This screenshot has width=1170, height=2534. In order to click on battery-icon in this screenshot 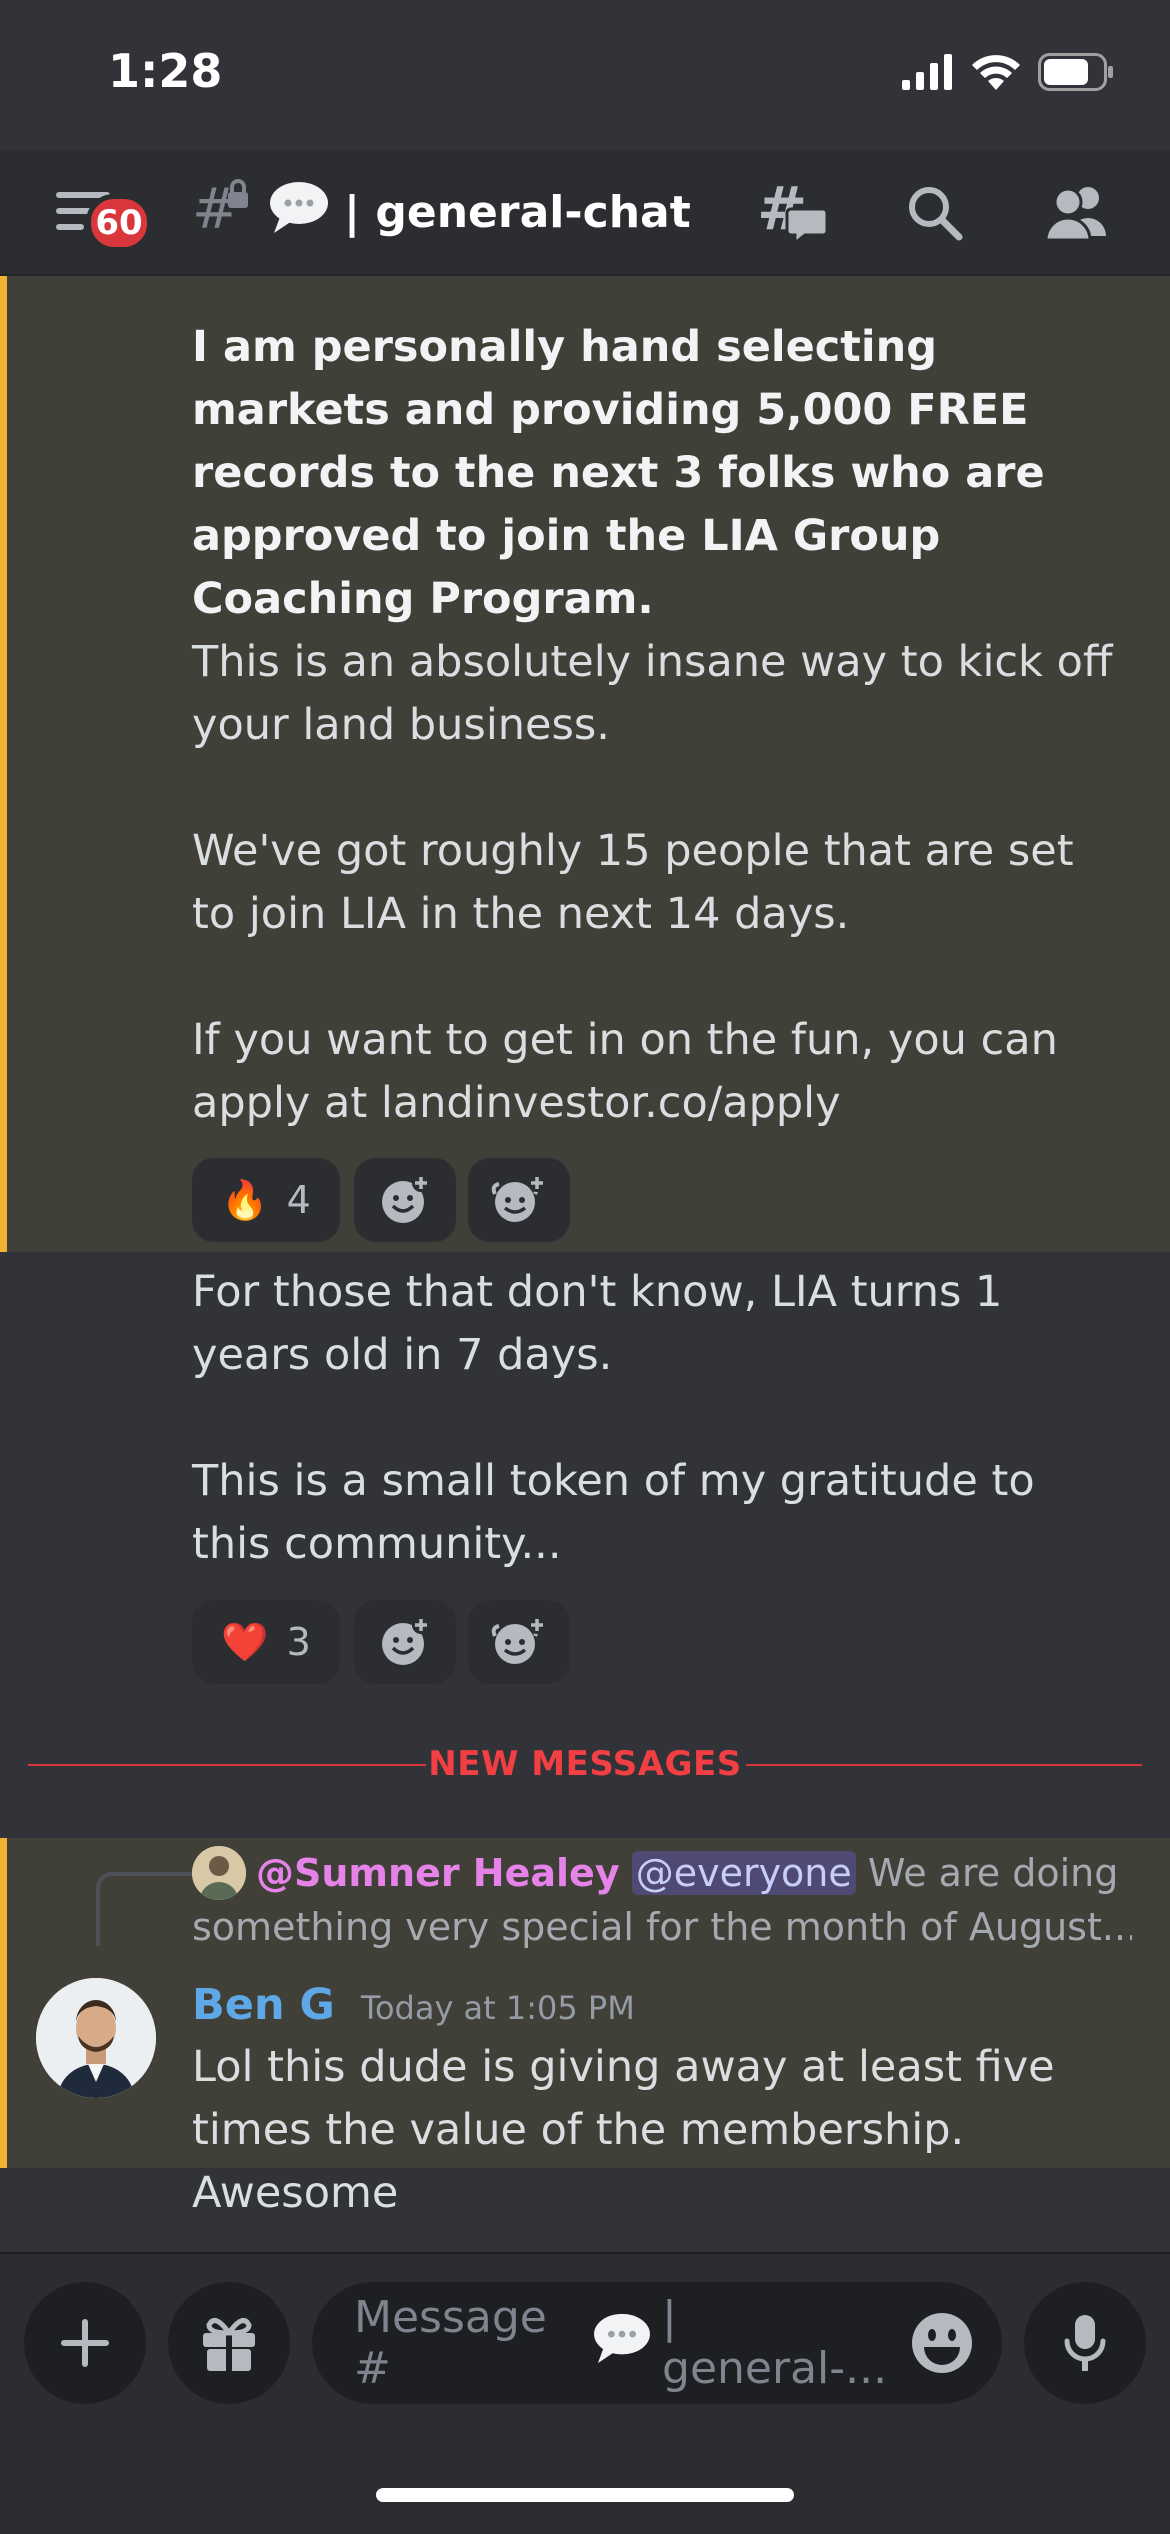, I will do `click(1076, 74)`.